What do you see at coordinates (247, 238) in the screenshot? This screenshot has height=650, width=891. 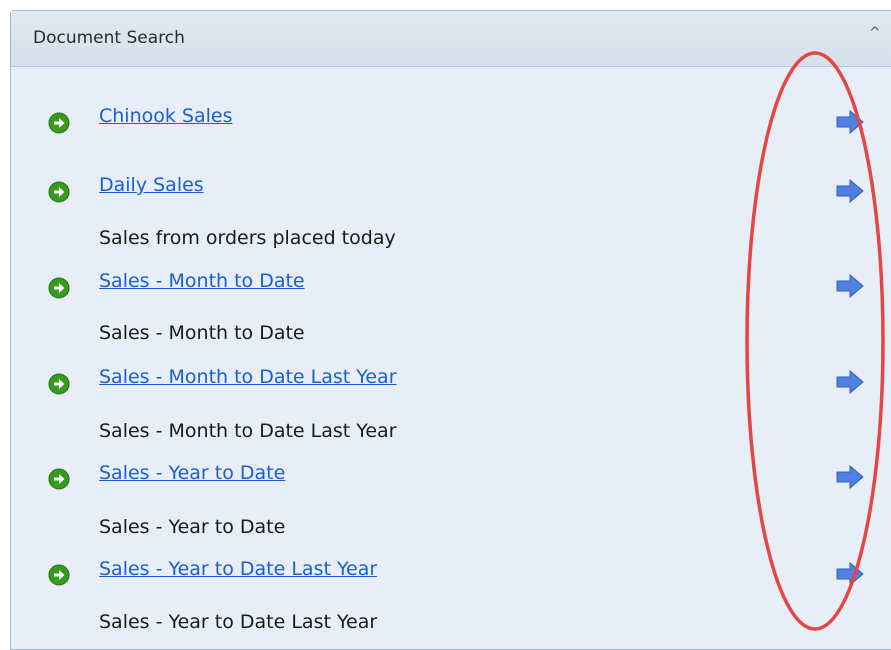 I see `document-description: Sales from orders placed today` at bounding box center [247, 238].